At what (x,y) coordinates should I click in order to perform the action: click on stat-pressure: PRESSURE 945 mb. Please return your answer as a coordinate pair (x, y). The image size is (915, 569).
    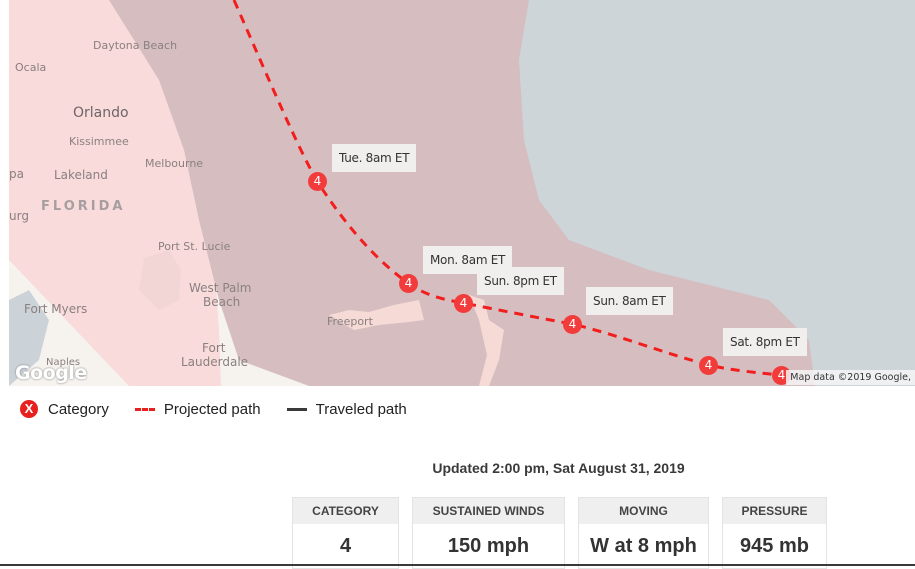
    Looking at the image, I should click on (774, 533).